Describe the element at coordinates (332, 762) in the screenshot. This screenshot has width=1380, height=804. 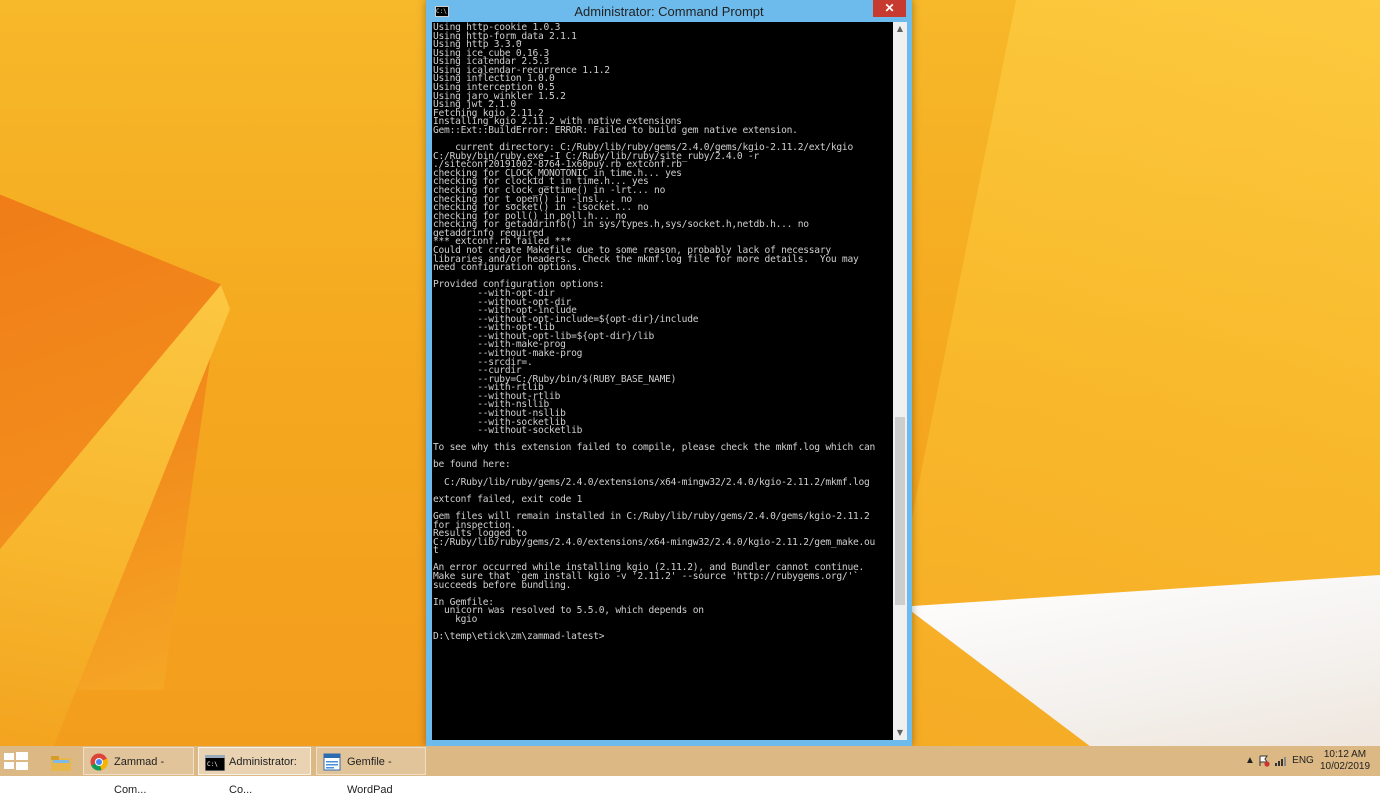
I see `wordpad-icon` at that location.